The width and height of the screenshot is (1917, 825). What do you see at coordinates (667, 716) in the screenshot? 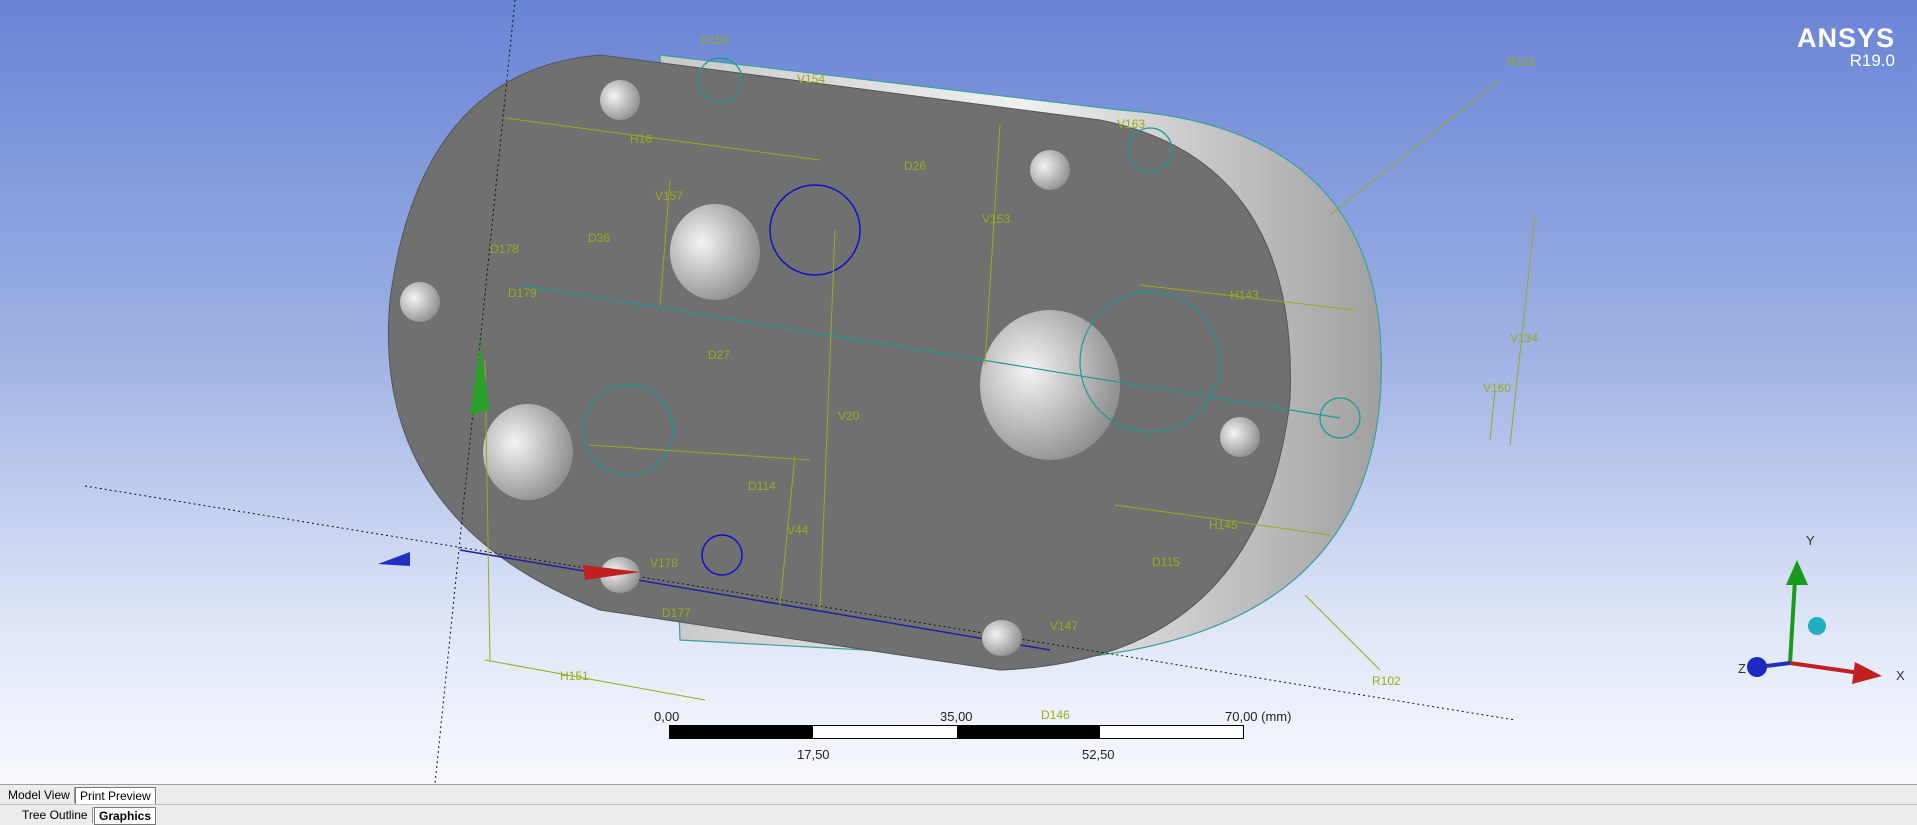
I see `scale-label-start: 0,00` at bounding box center [667, 716].